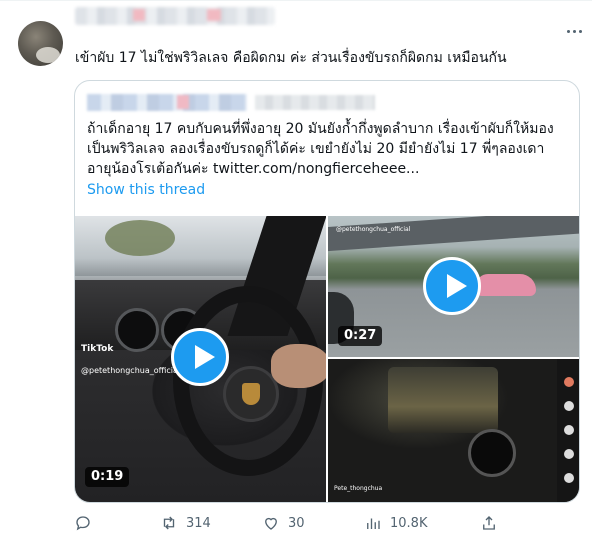  I want to click on scene-overpass, so click(453, 234).